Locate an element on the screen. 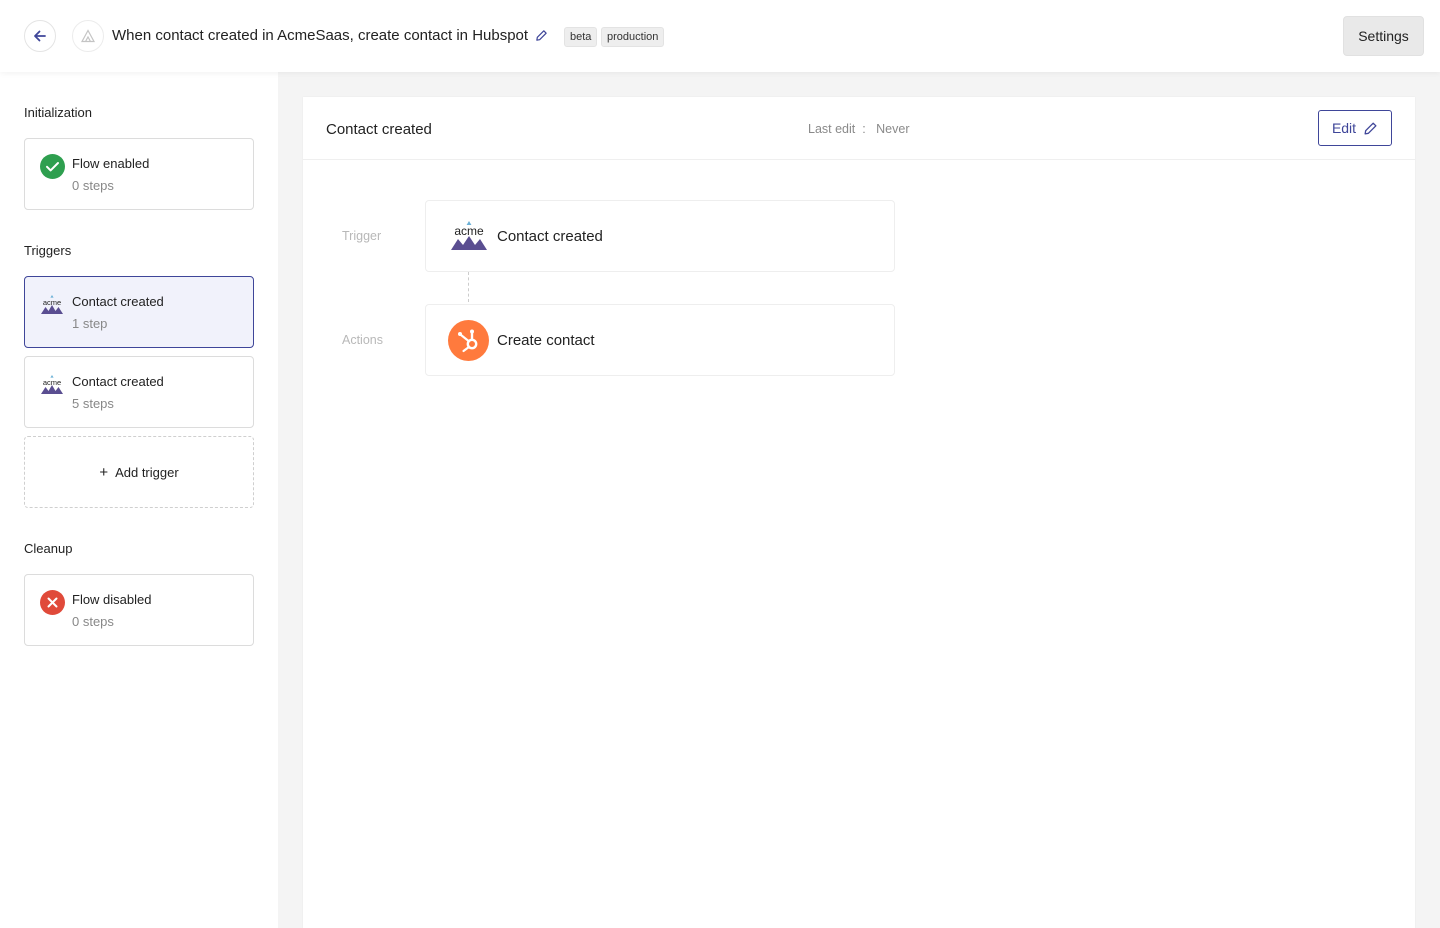 Image resolution: width=1440 pixels, height=928 pixels. step-title: Contact created is located at coordinates (550, 236).